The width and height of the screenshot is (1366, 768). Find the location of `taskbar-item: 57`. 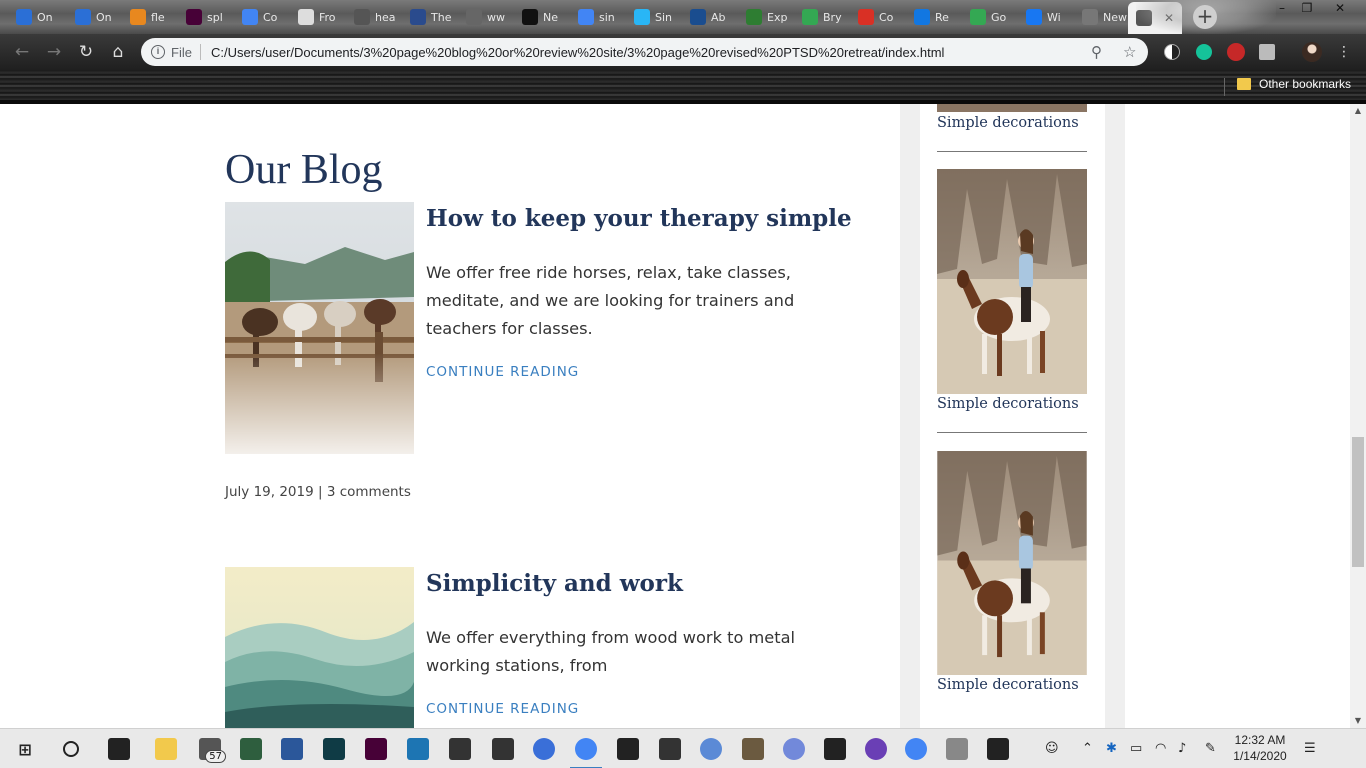

taskbar-item: 57 is located at coordinates (210, 748).